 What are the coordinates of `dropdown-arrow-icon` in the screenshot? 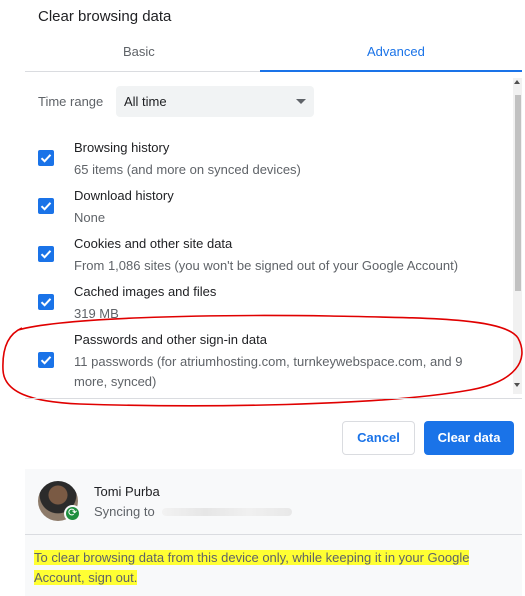 It's located at (301, 101).